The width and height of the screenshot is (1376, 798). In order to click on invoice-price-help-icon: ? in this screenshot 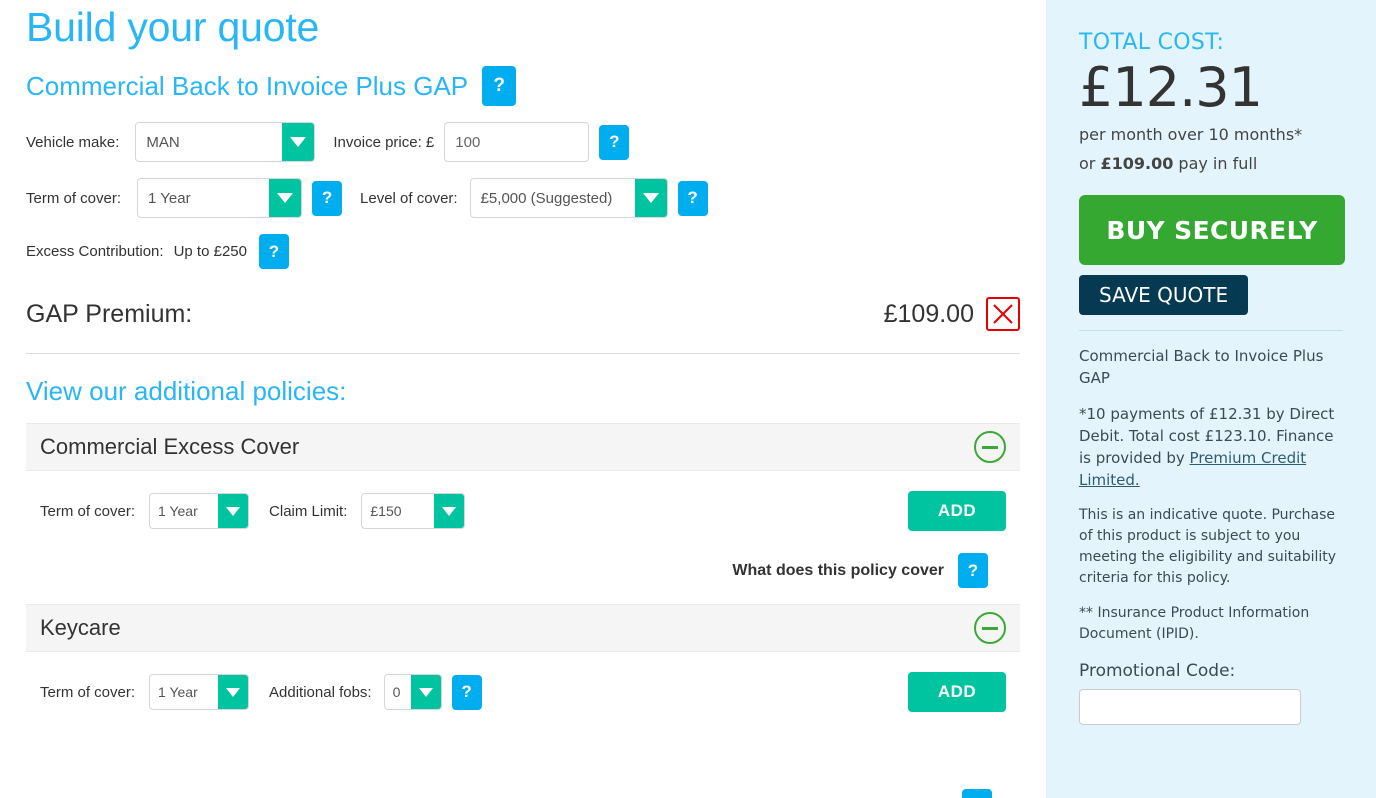, I will do `click(614, 142)`.